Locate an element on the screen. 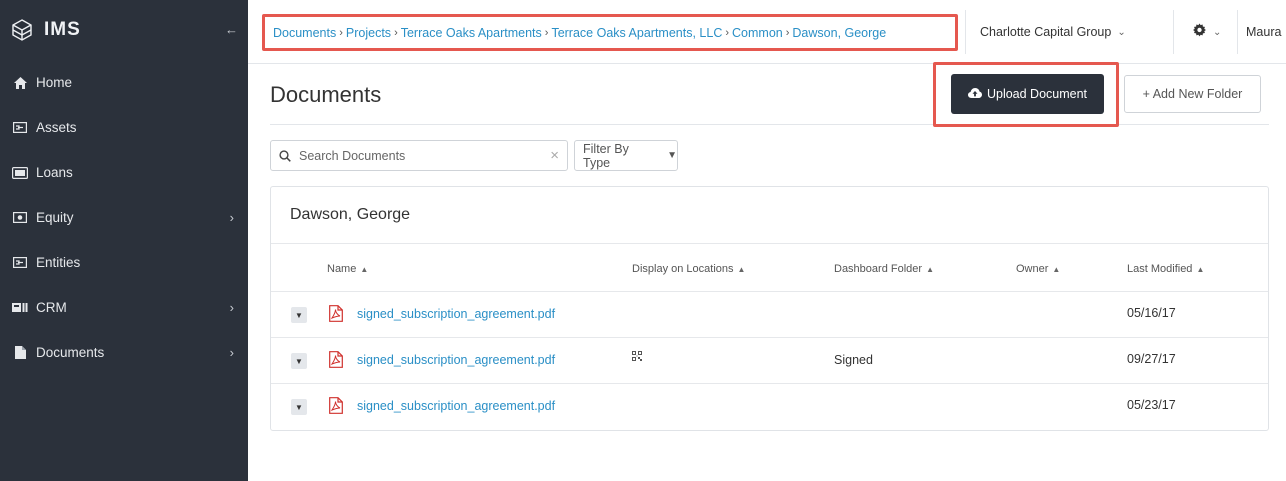 The image size is (1286, 481). breadcrumb-link: Common is located at coordinates (757, 33).